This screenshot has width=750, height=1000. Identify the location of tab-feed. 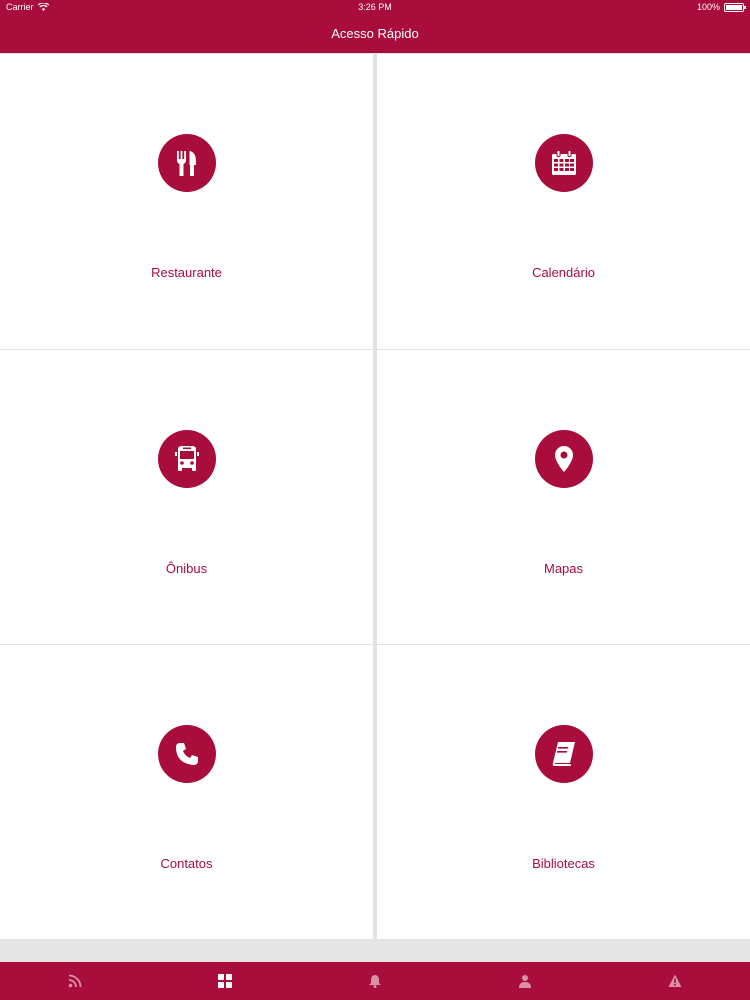
(75, 981).